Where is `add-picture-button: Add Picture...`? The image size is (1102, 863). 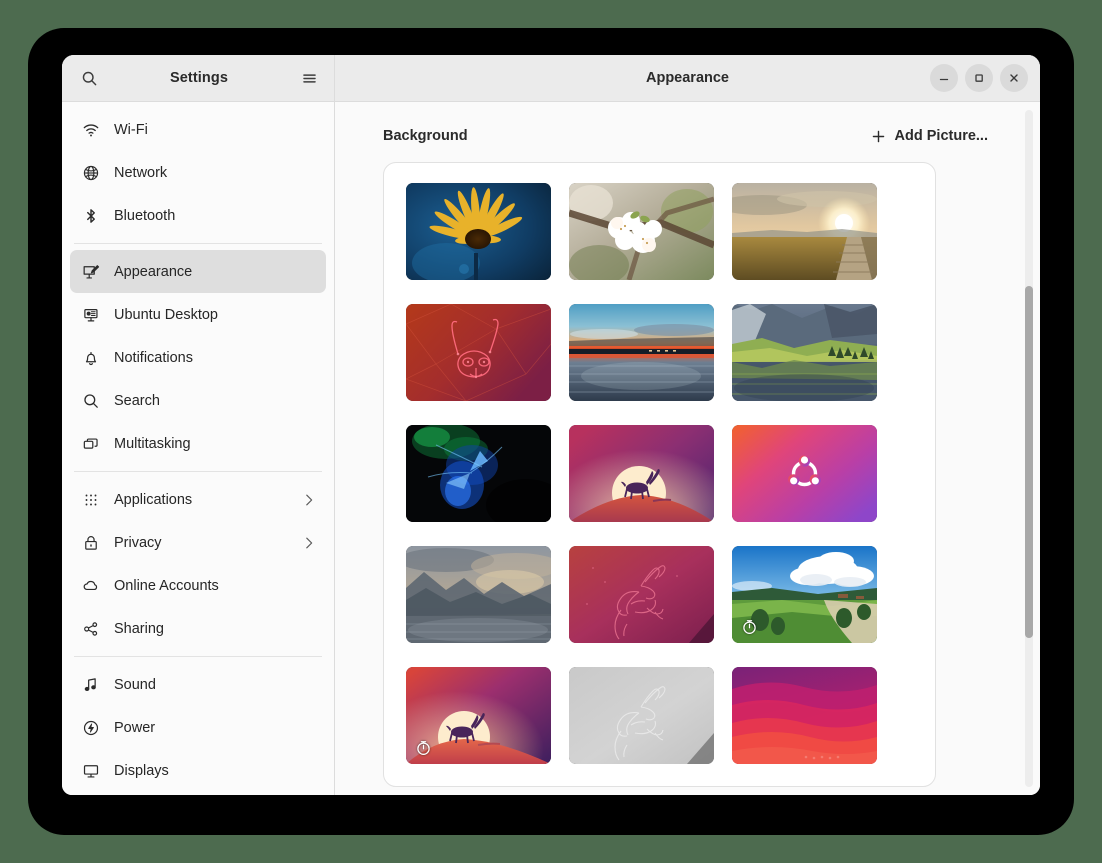 add-picture-button: Add Picture... is located at coordinates (929, 136).